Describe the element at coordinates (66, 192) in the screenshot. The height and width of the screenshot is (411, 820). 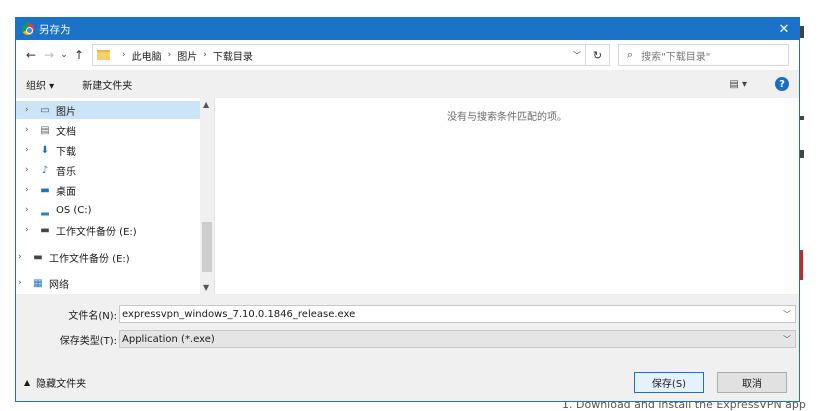
I see `tree-item-label: 桌面` at that location.